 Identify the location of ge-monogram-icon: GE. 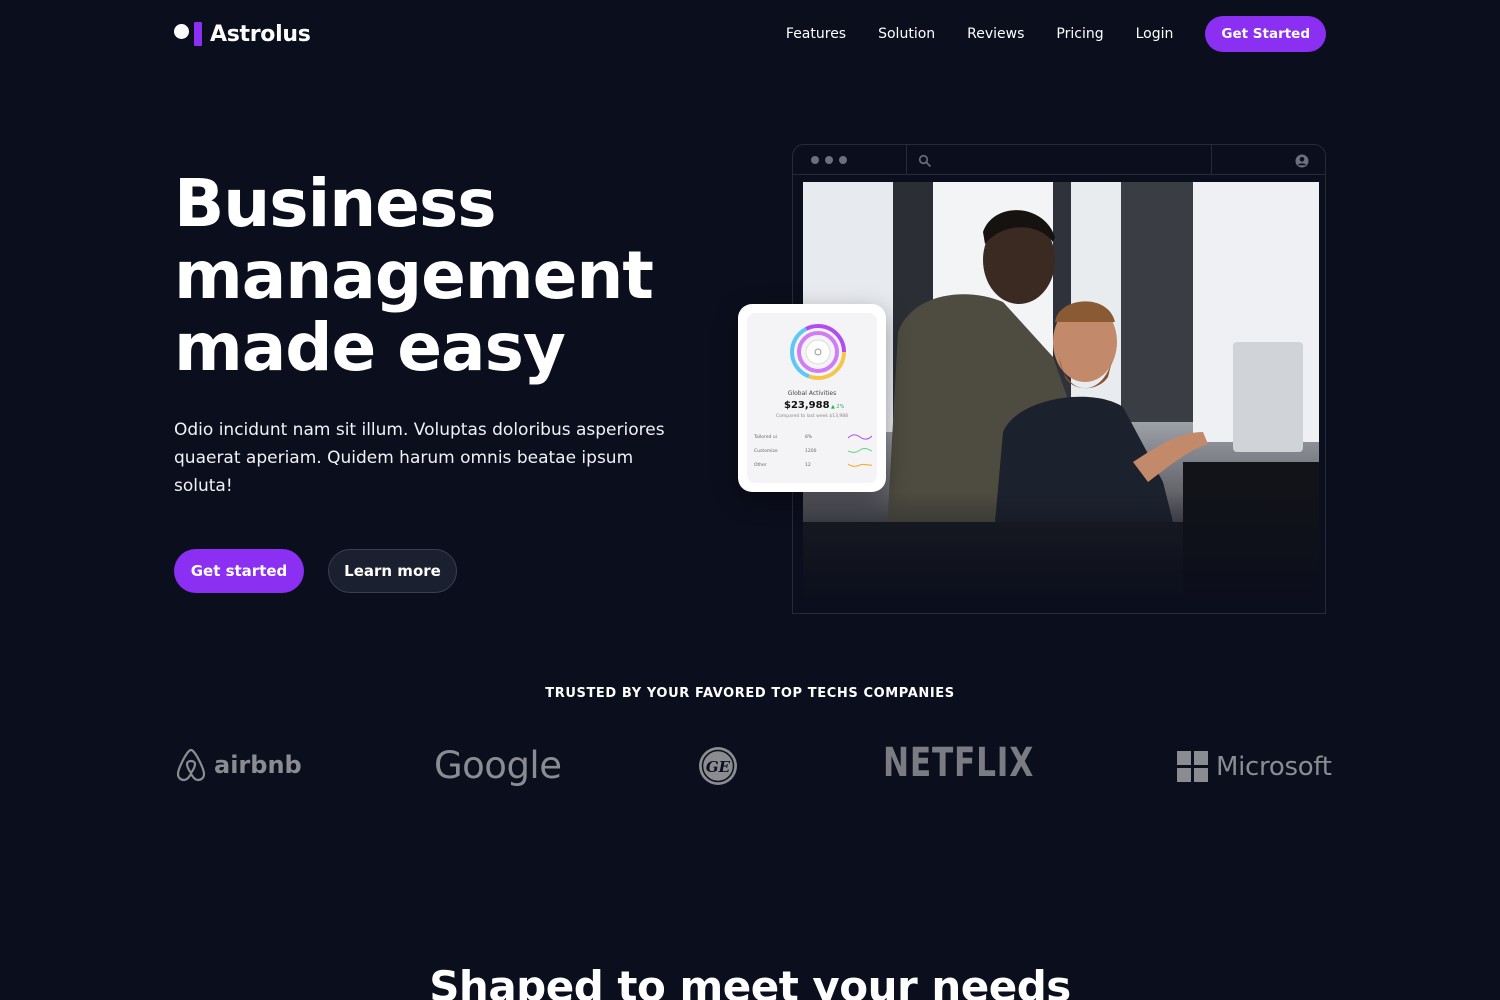
(718, 766).